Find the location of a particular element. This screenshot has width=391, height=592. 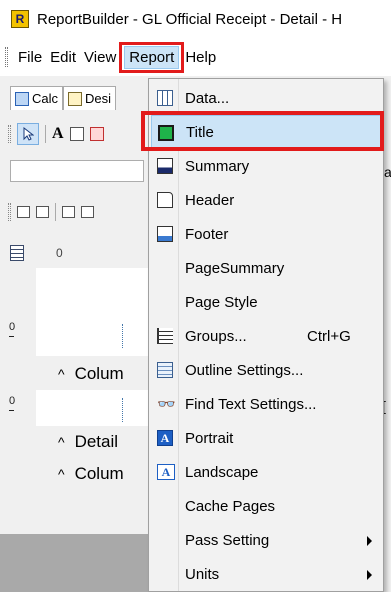

binoculars-icon: 👓 is located at coordinates (166, 404).